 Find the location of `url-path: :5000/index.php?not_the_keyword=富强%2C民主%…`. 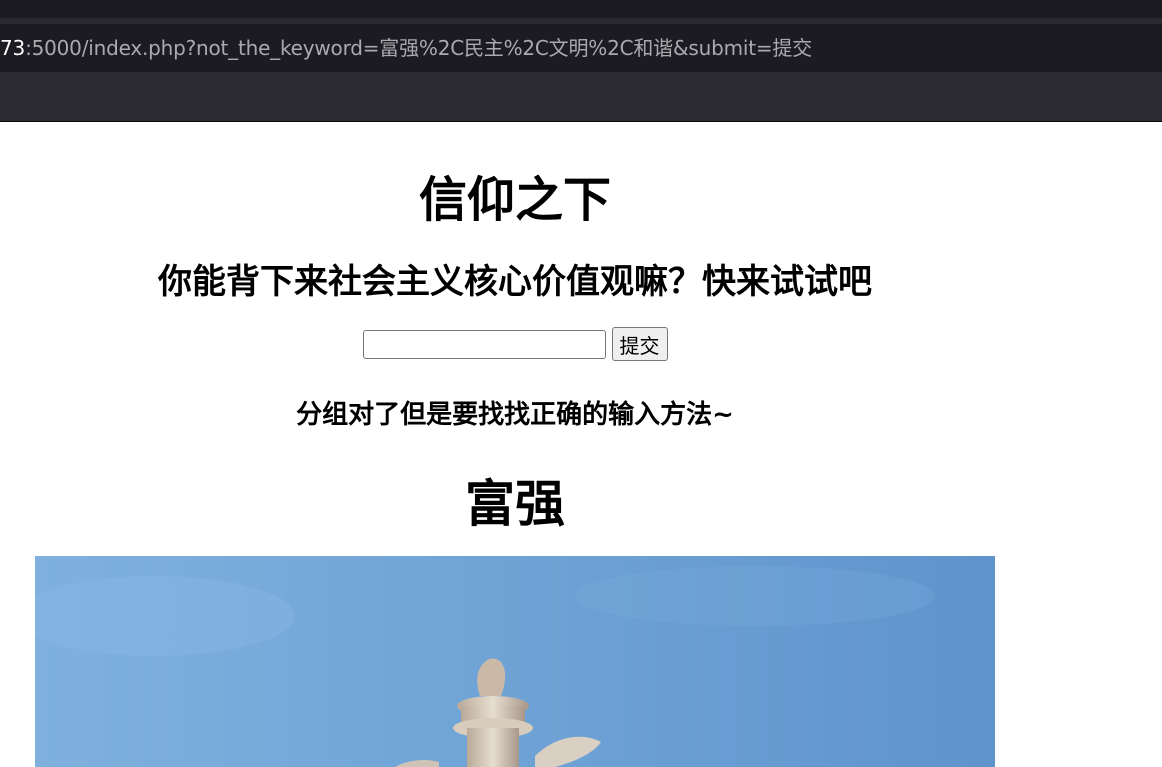

url-path: :5000/index.php?not_the_keyword=富强%2C民主%… is located at coordinates (419, 48).